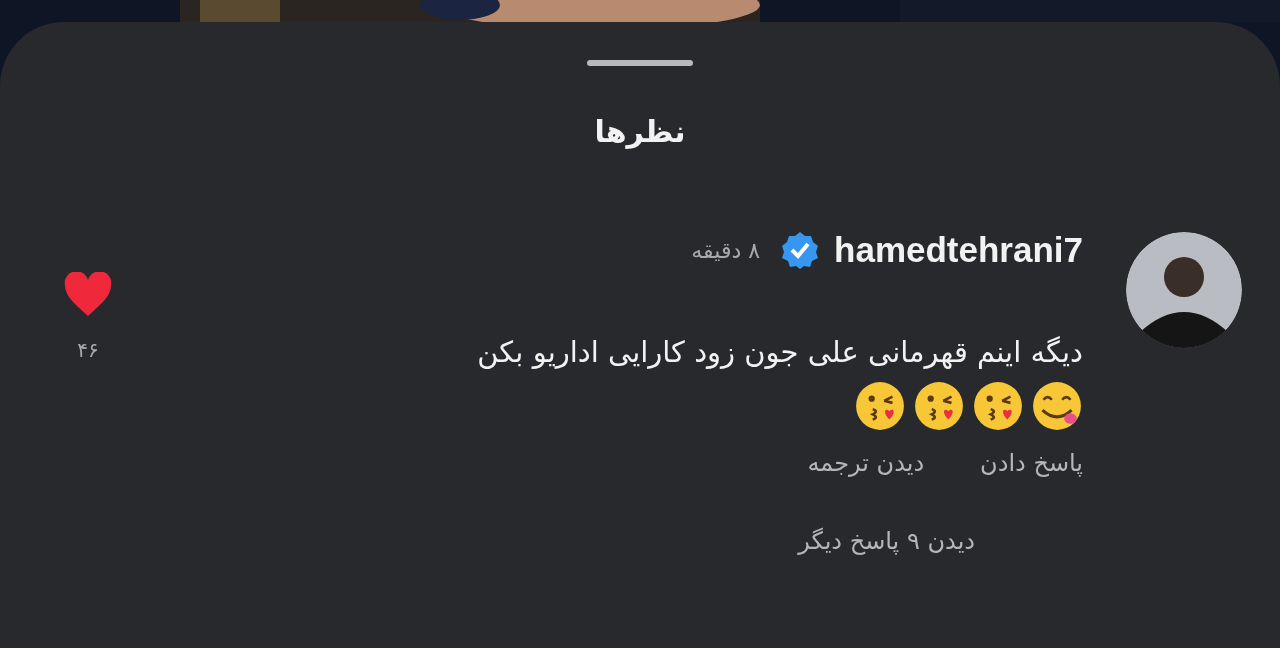  I want to click on username: hamedtehrani7, so click(958, 250).